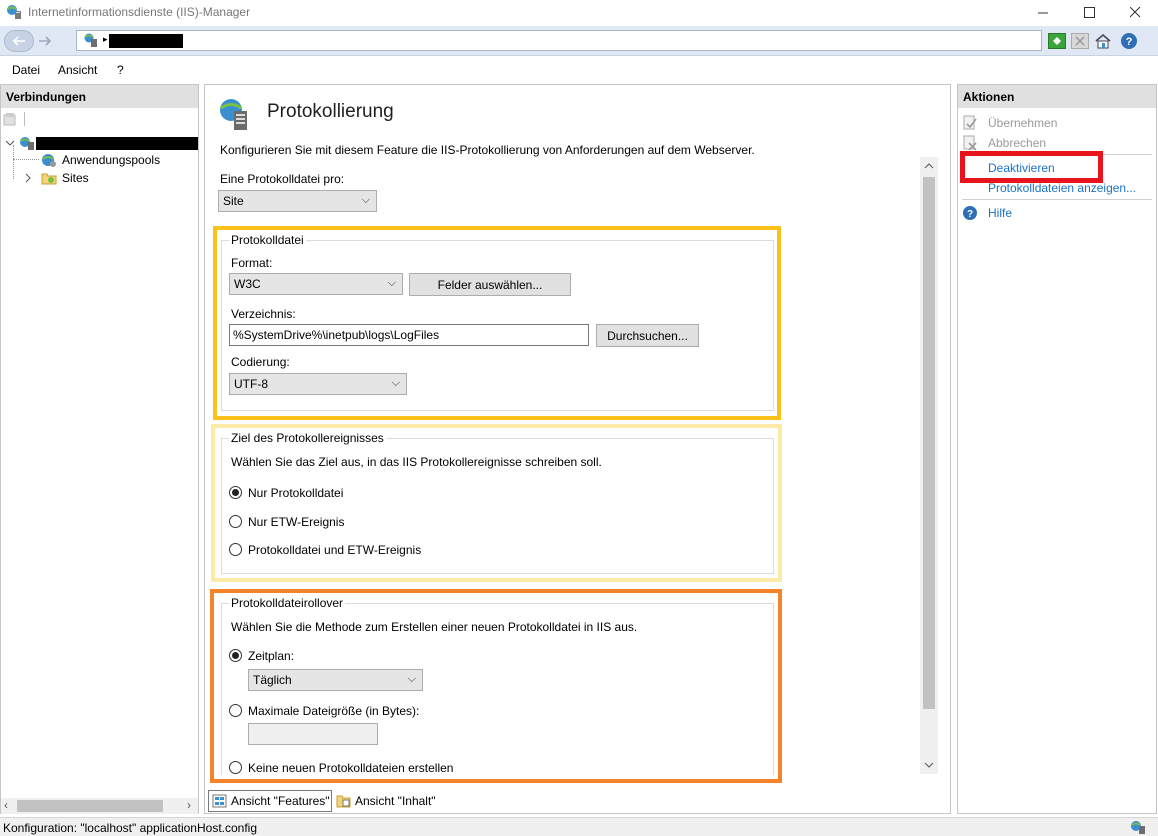 This screenshot has height=836, width=1158. I want to click on tree-item-label: Sites, so click(75, 178).